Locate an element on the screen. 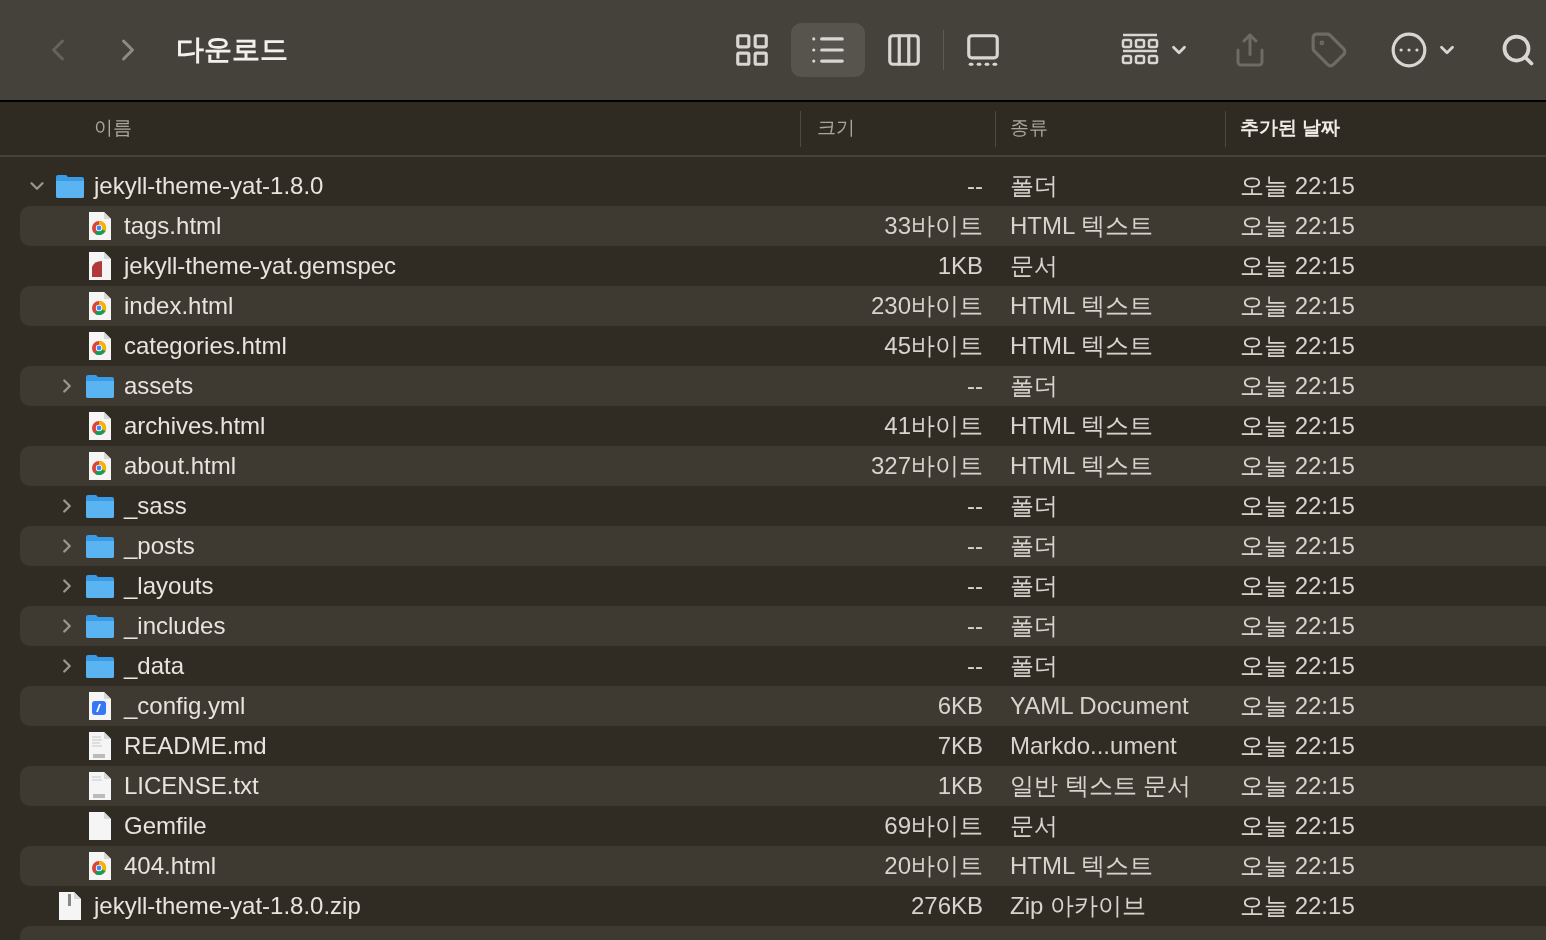  column-header: 크기 is located at coordinates (836, 128).